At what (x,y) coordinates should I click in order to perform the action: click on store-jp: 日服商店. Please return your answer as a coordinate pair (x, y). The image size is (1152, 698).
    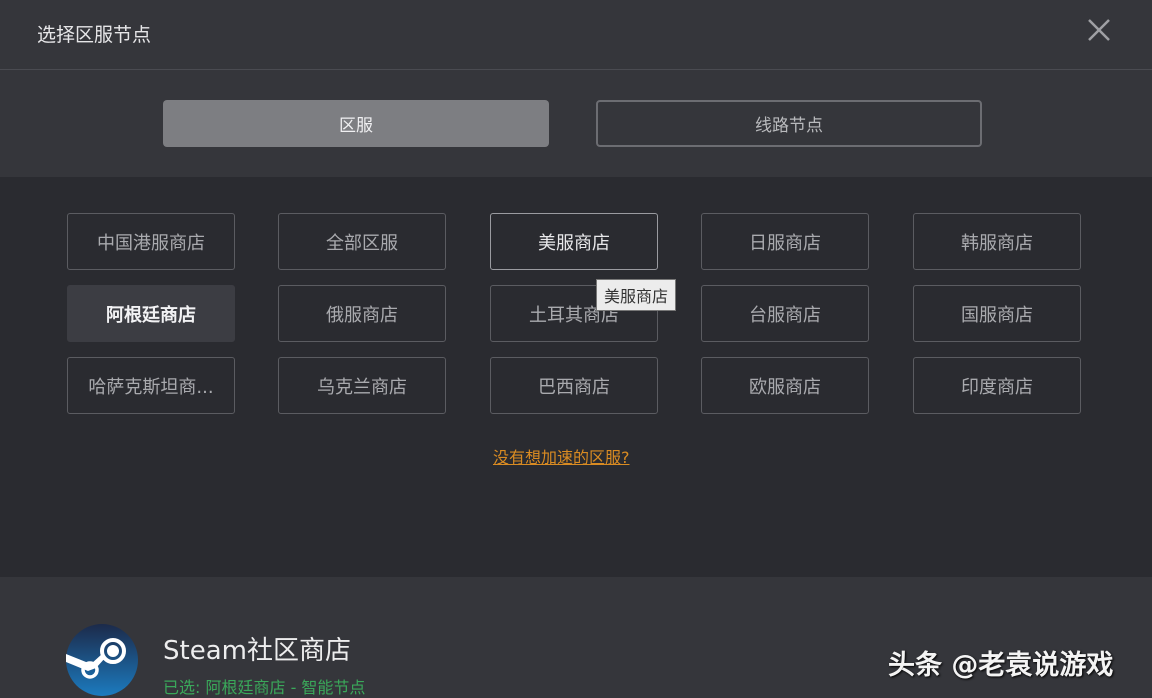
    Looking at the image, I should click on (785, 241).